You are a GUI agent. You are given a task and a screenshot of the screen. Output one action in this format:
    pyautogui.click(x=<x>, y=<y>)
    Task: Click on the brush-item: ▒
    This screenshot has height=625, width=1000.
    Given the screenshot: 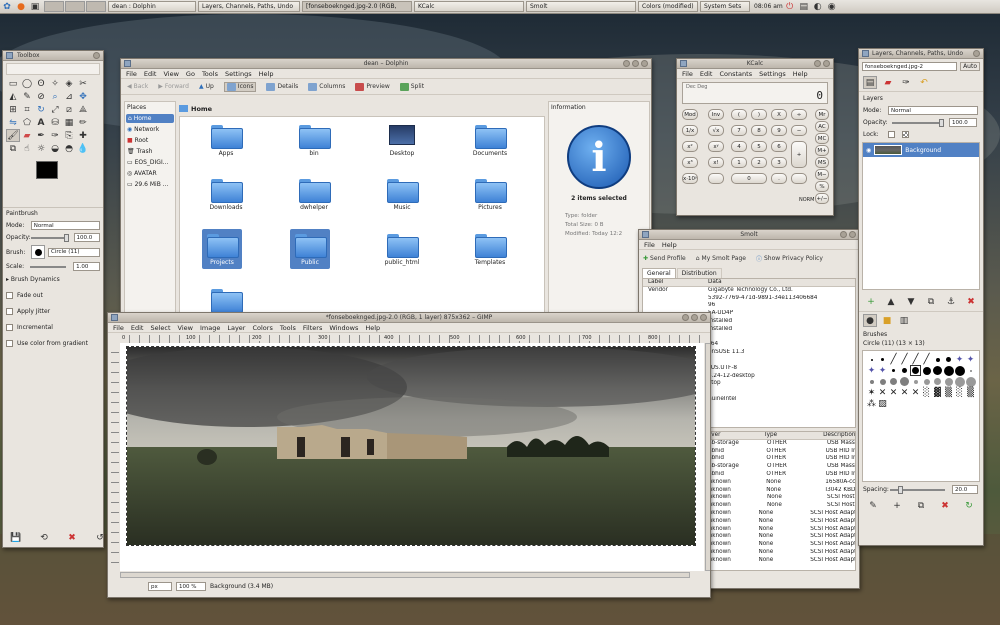 What is the action you would take?
    pyautogui.click(x=948, y=392)
    